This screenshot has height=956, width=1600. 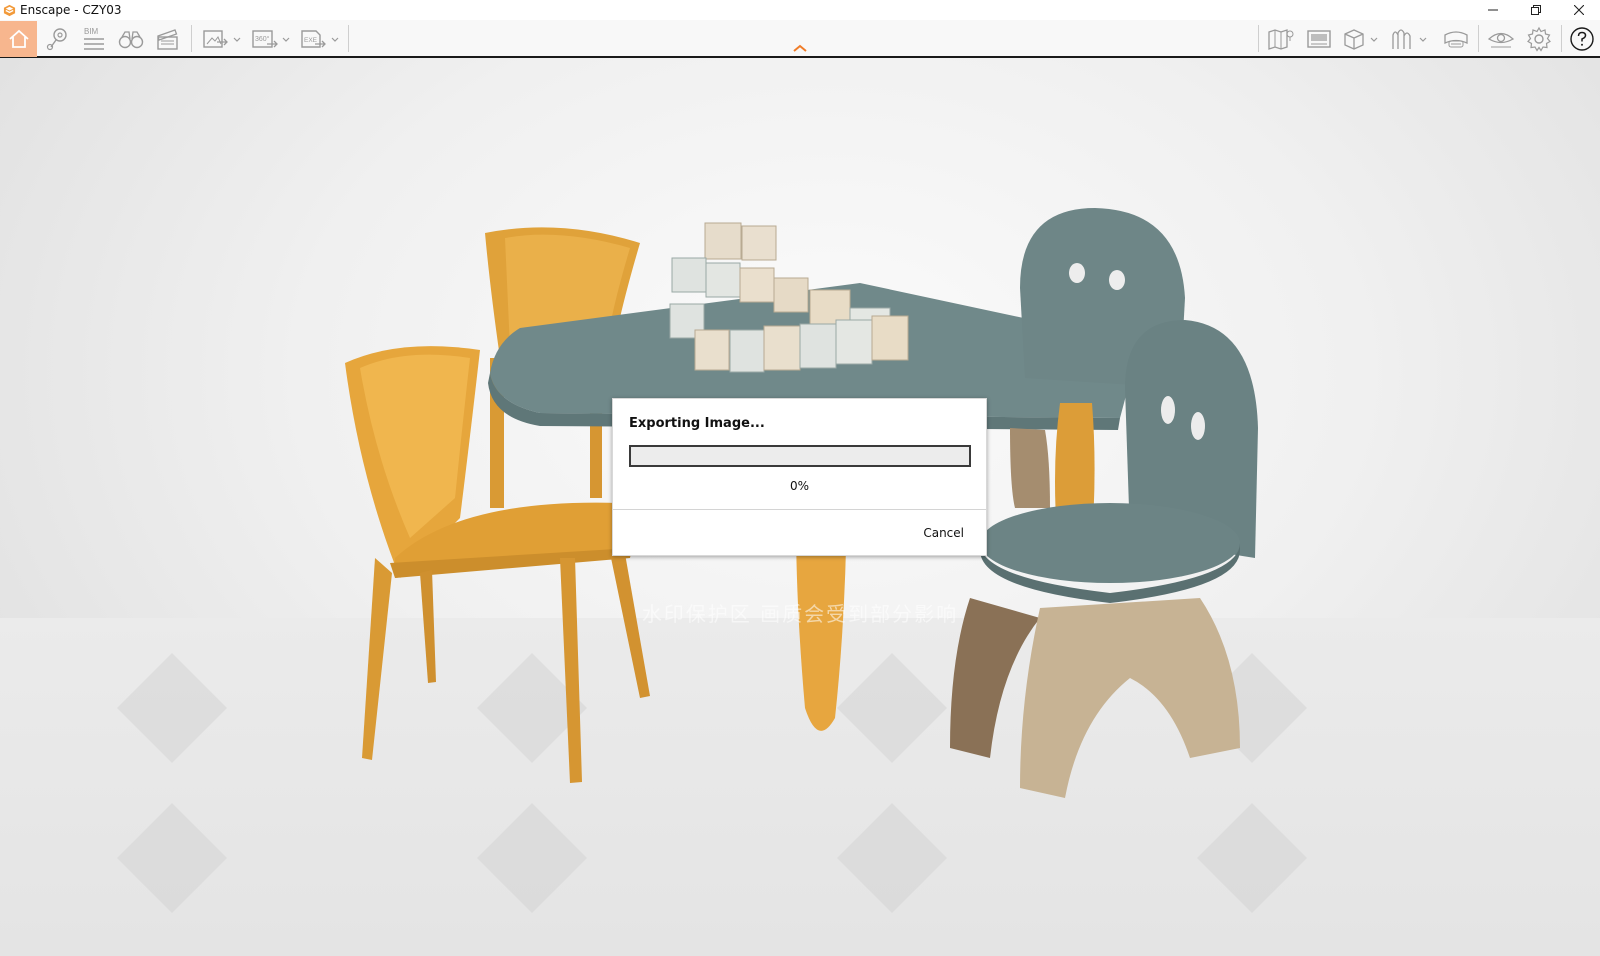 I want to click on exe-label: EXE, so click(x=311, y=40).